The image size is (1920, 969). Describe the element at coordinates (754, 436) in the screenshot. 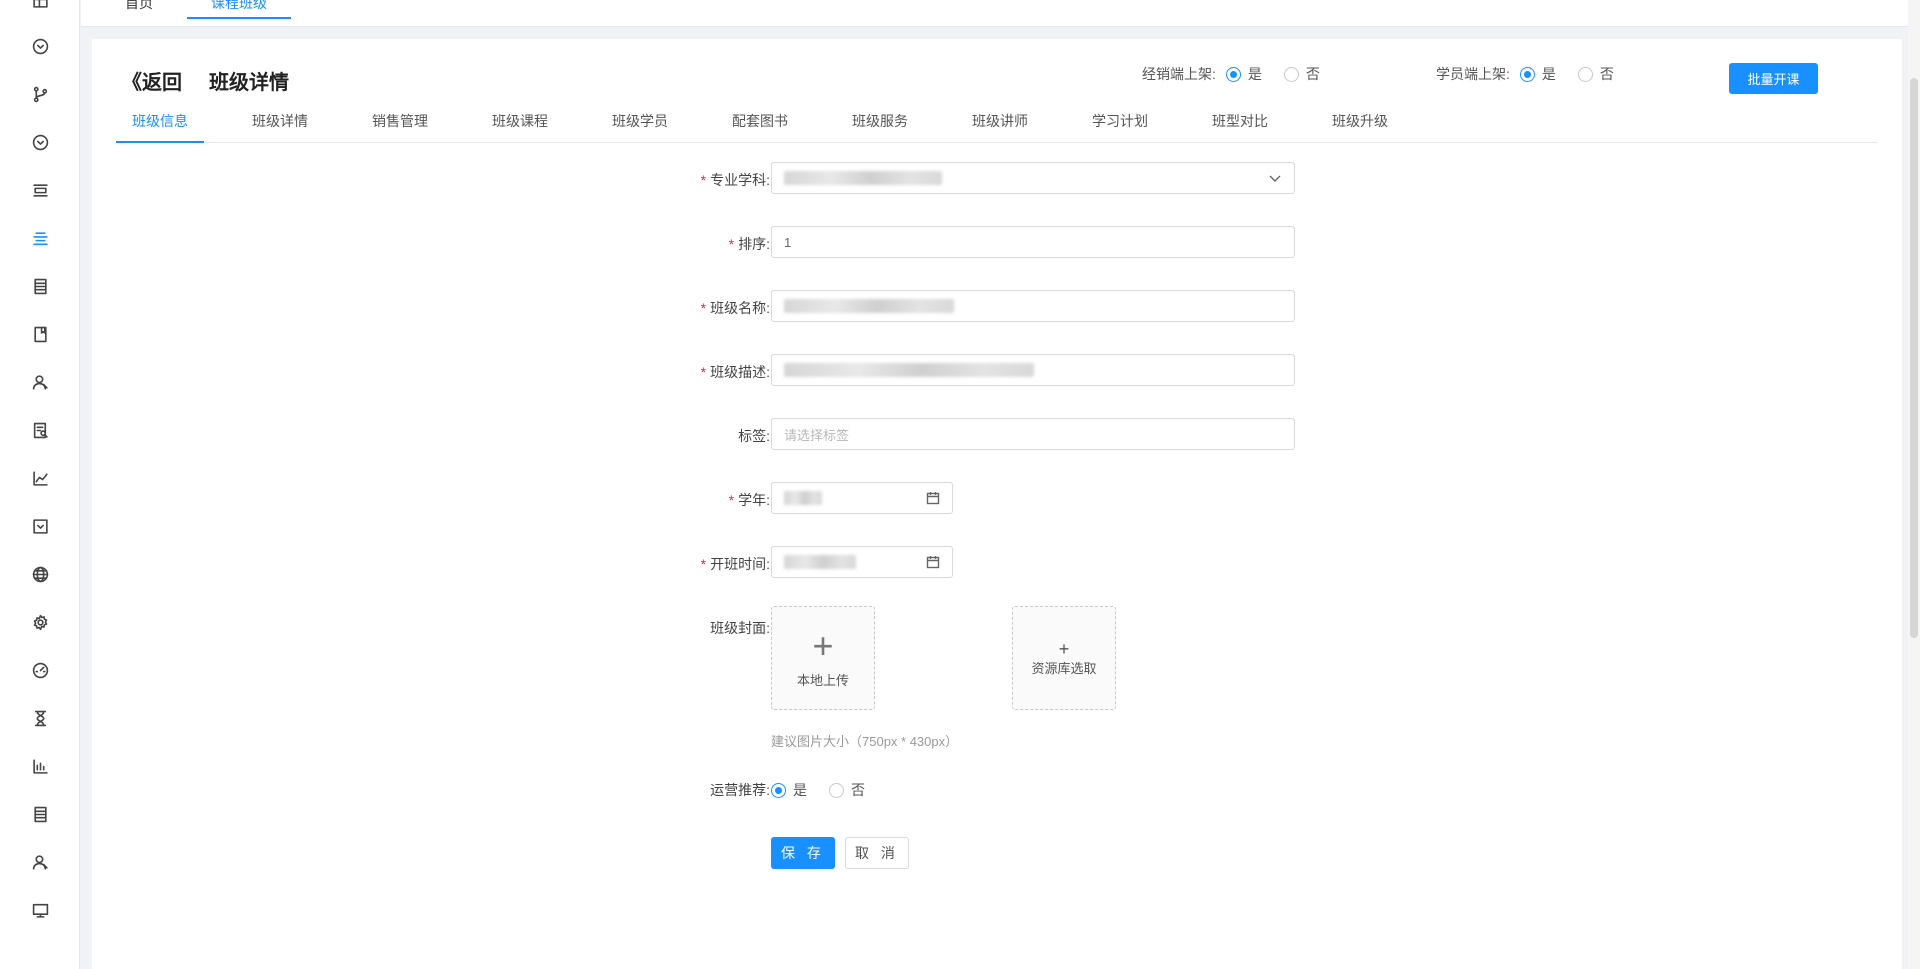

I see `tag-label: 标签:` at that location.